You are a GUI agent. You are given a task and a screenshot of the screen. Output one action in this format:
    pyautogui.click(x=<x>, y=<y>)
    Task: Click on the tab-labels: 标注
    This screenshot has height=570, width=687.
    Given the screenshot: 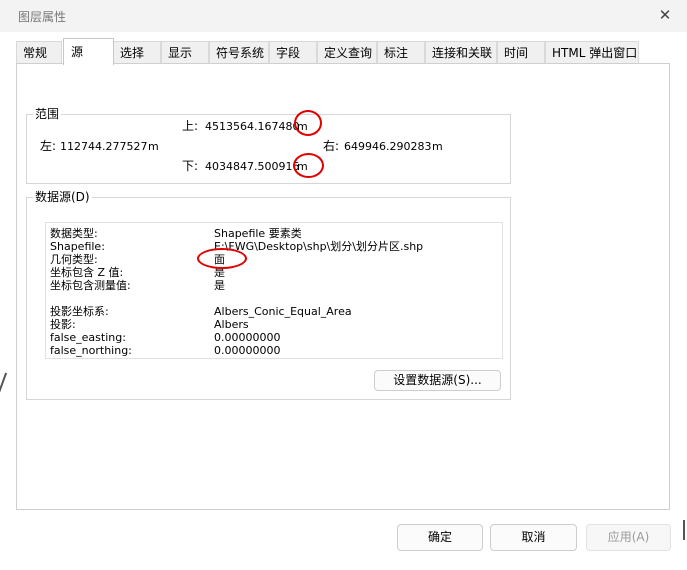 What is the action you would take?
    pyautogui.click(x=401, y=52)
    